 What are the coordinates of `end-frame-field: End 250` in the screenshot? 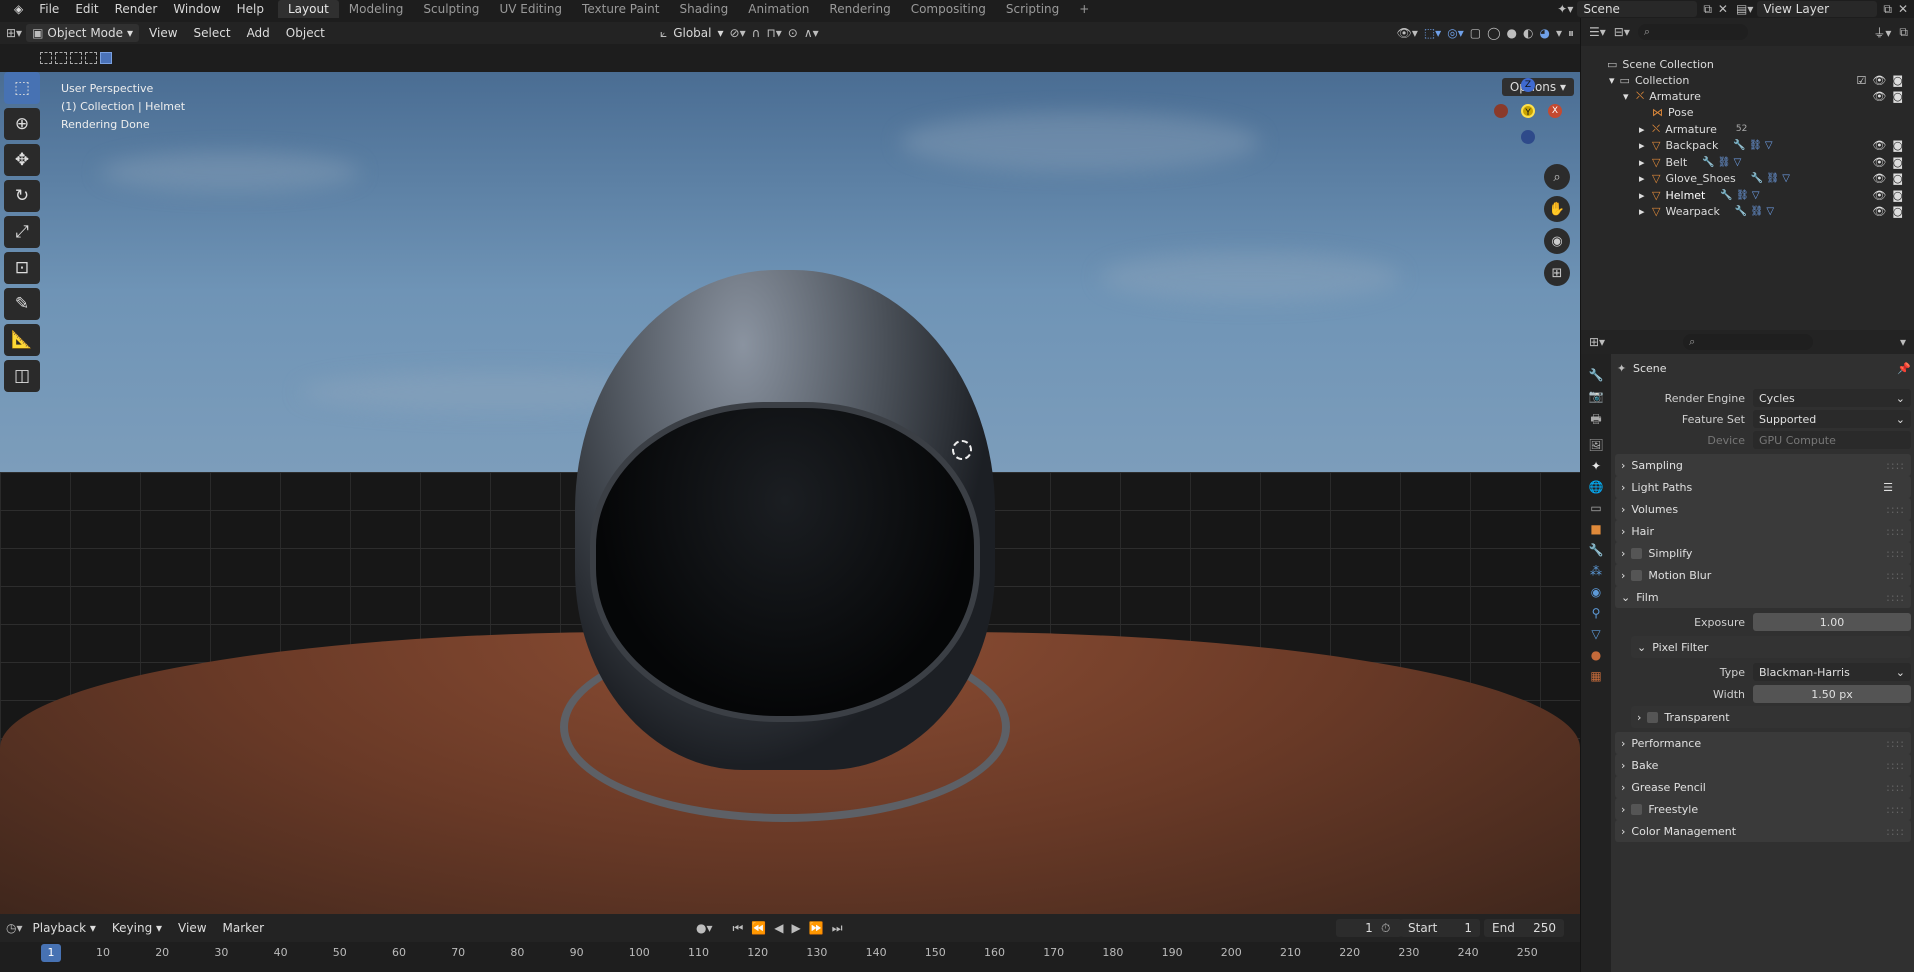 It's located at (1524, 928).